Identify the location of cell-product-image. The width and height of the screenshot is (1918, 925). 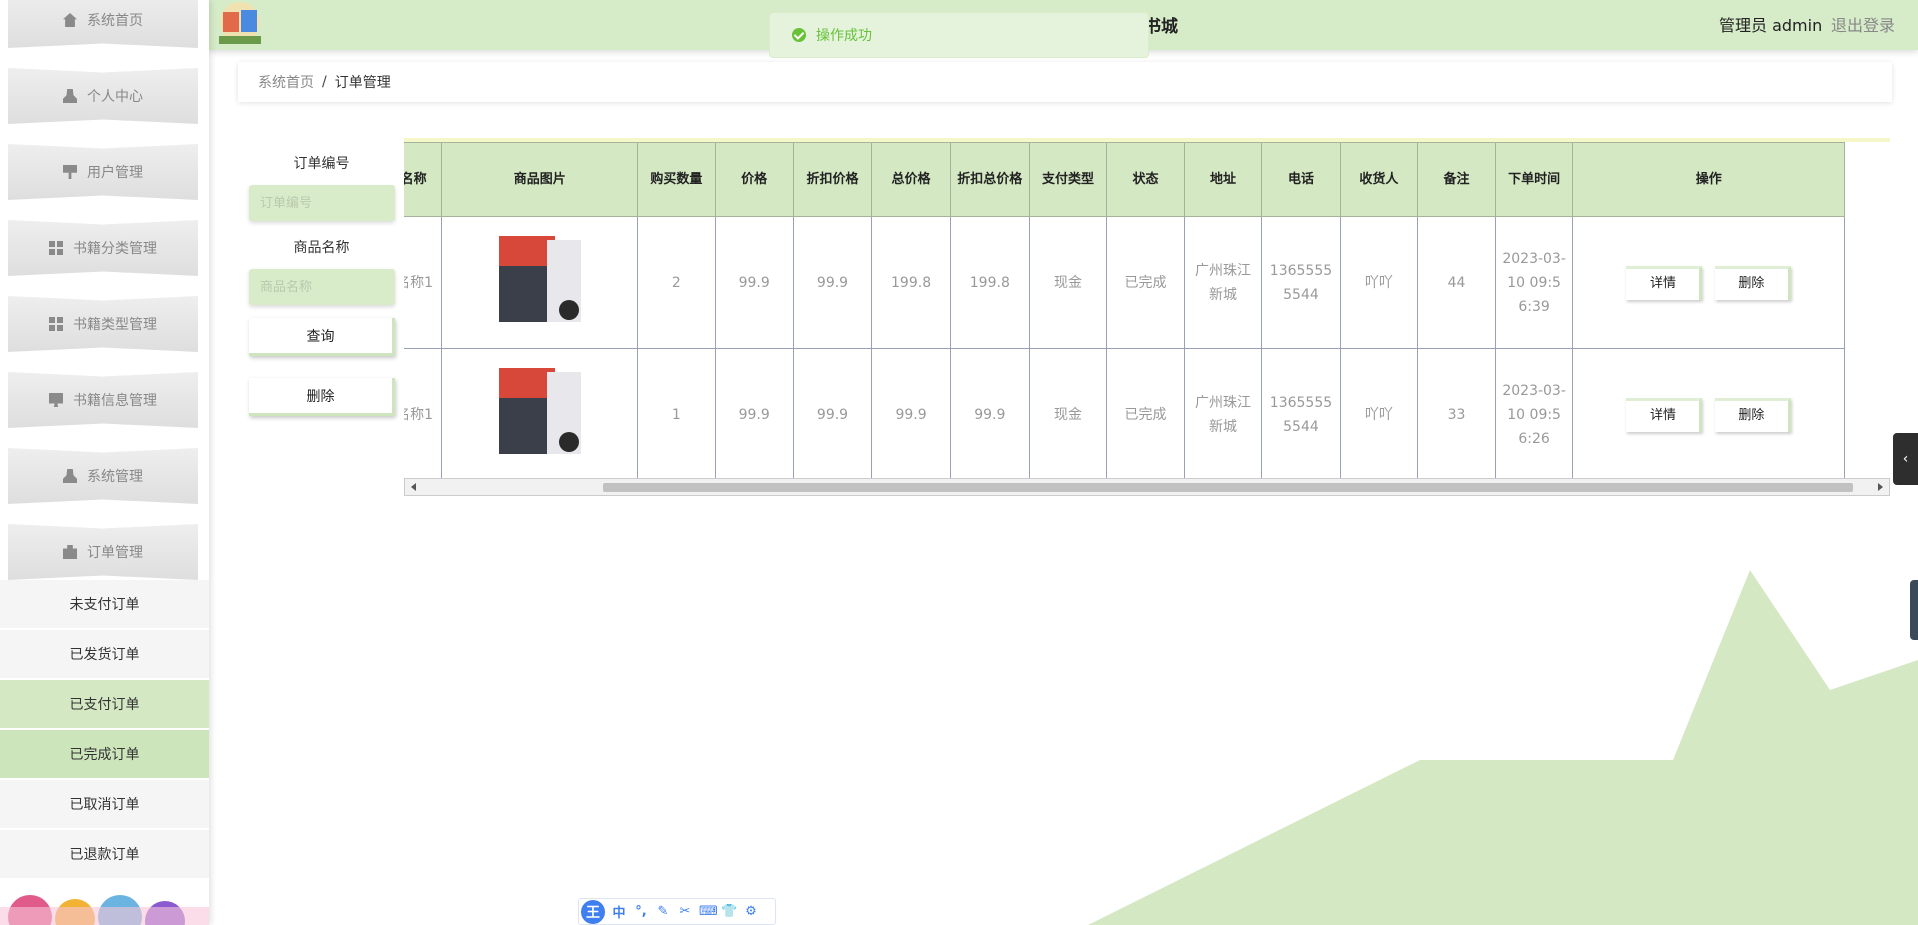
(540, 414).